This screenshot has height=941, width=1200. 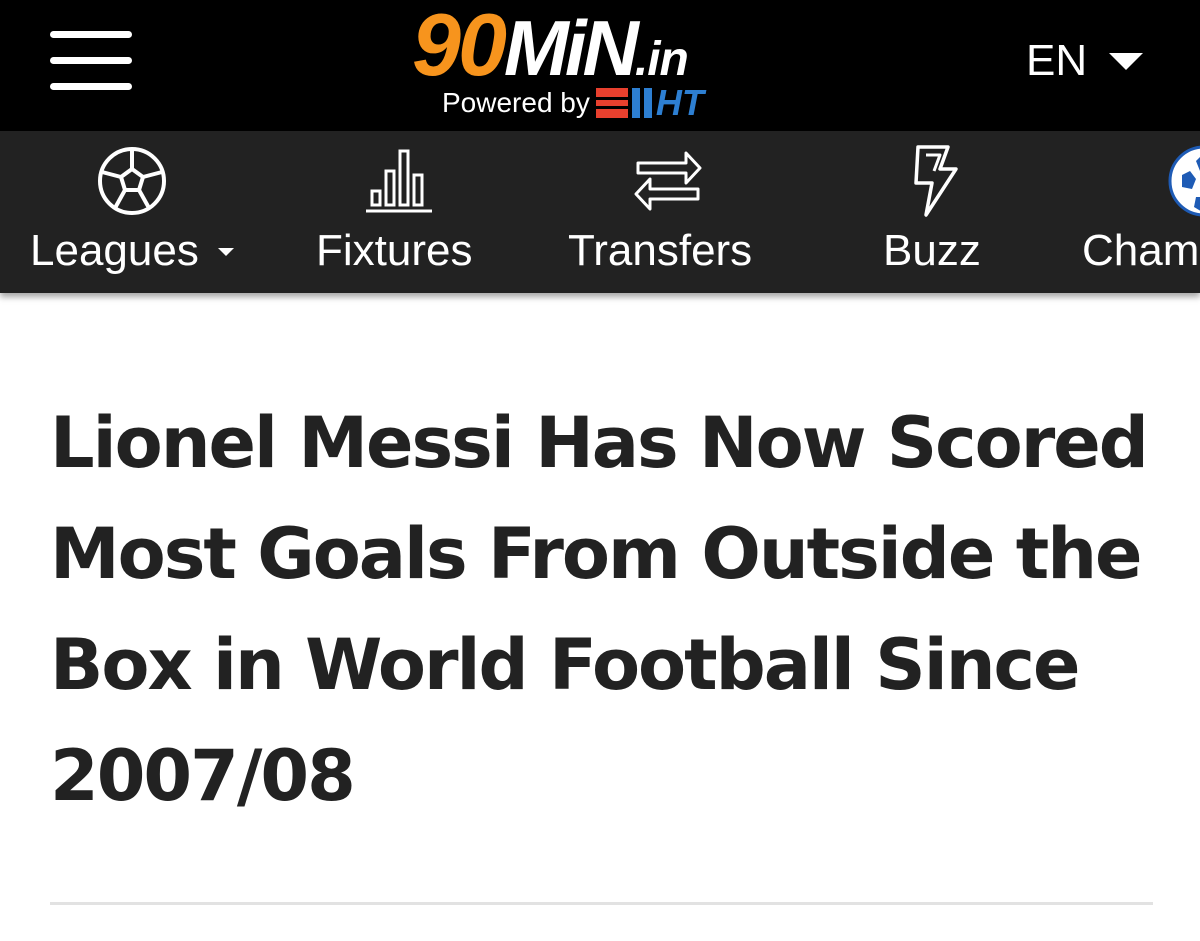 I want to click on nav-item-leagues: Leagues, so click(x=138, y=212).